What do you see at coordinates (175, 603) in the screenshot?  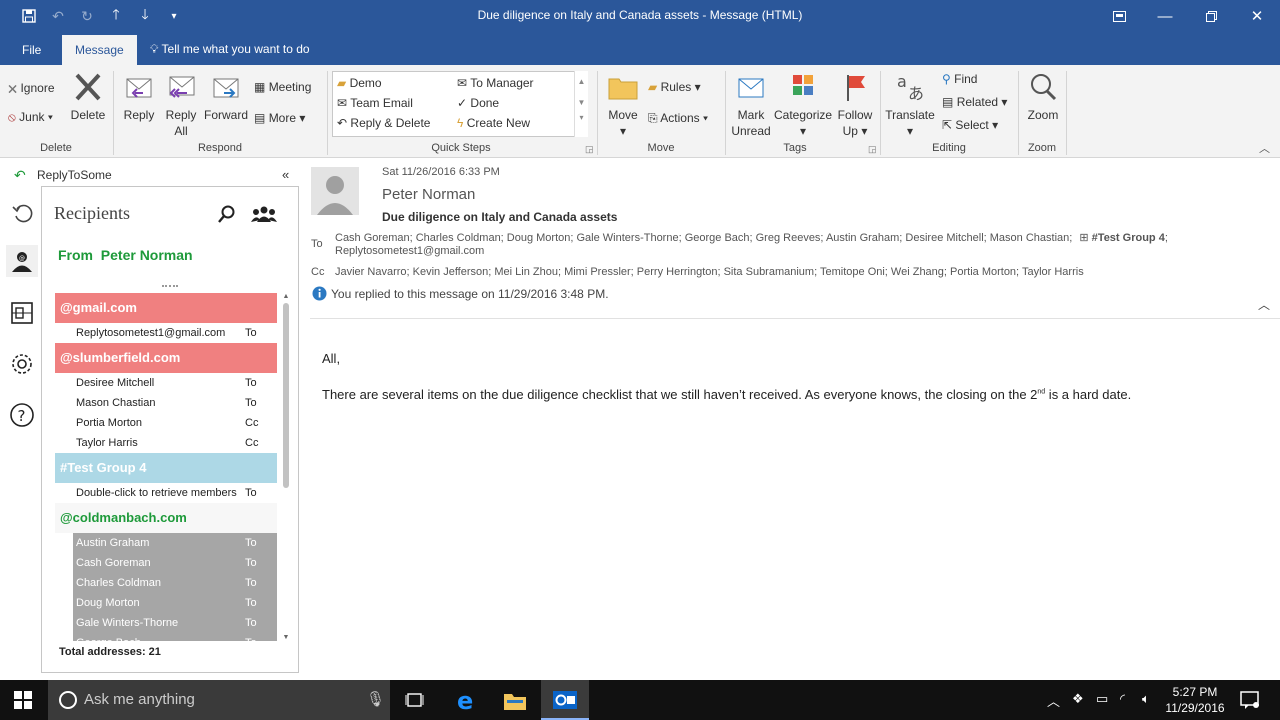 I see `list-item-selected: Doug Morton To` at bounding box center [175, 603].